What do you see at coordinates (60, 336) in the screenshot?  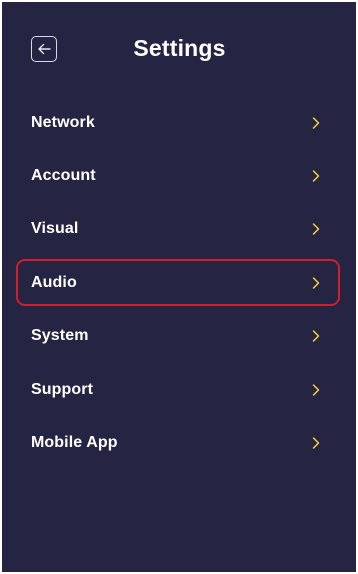 I see `menu-item-label: System` at bounding box center [60, 336].